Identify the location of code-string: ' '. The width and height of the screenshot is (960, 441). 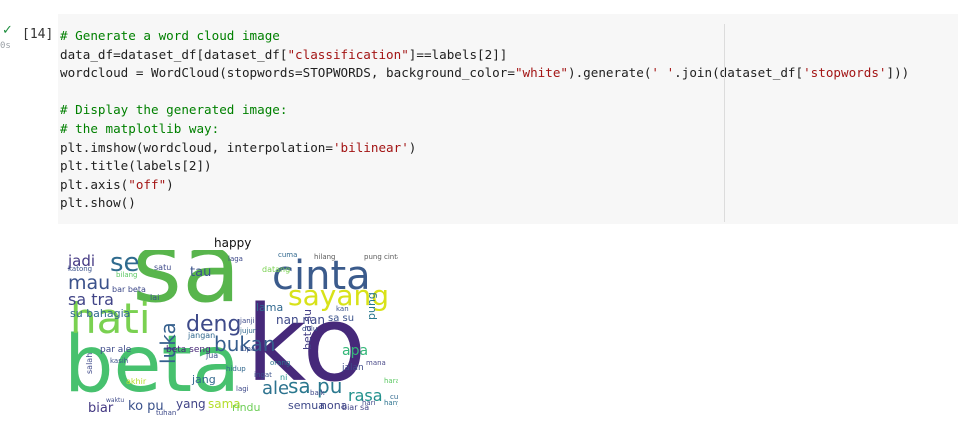
(663, 73).